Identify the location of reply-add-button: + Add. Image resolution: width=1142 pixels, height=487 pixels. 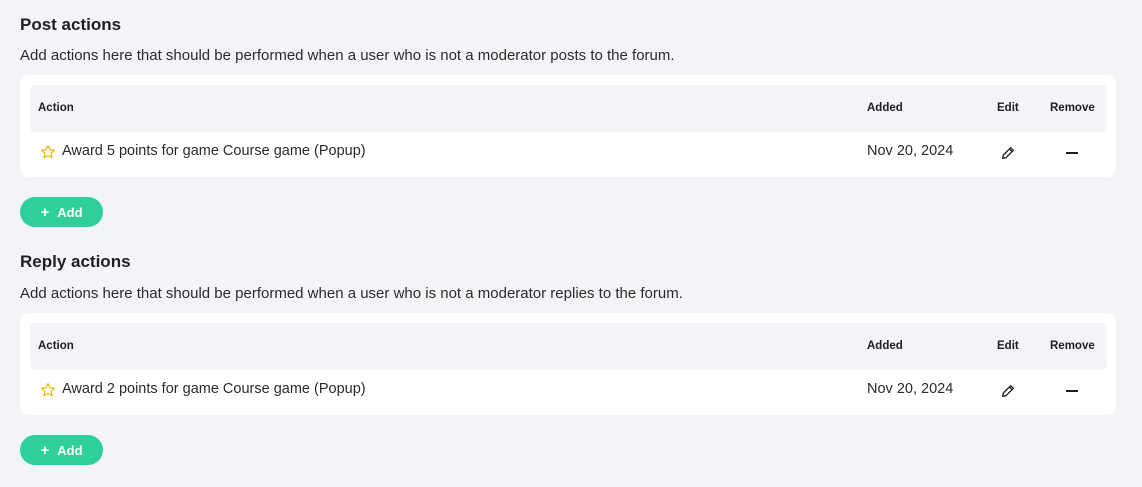
(61, 450).